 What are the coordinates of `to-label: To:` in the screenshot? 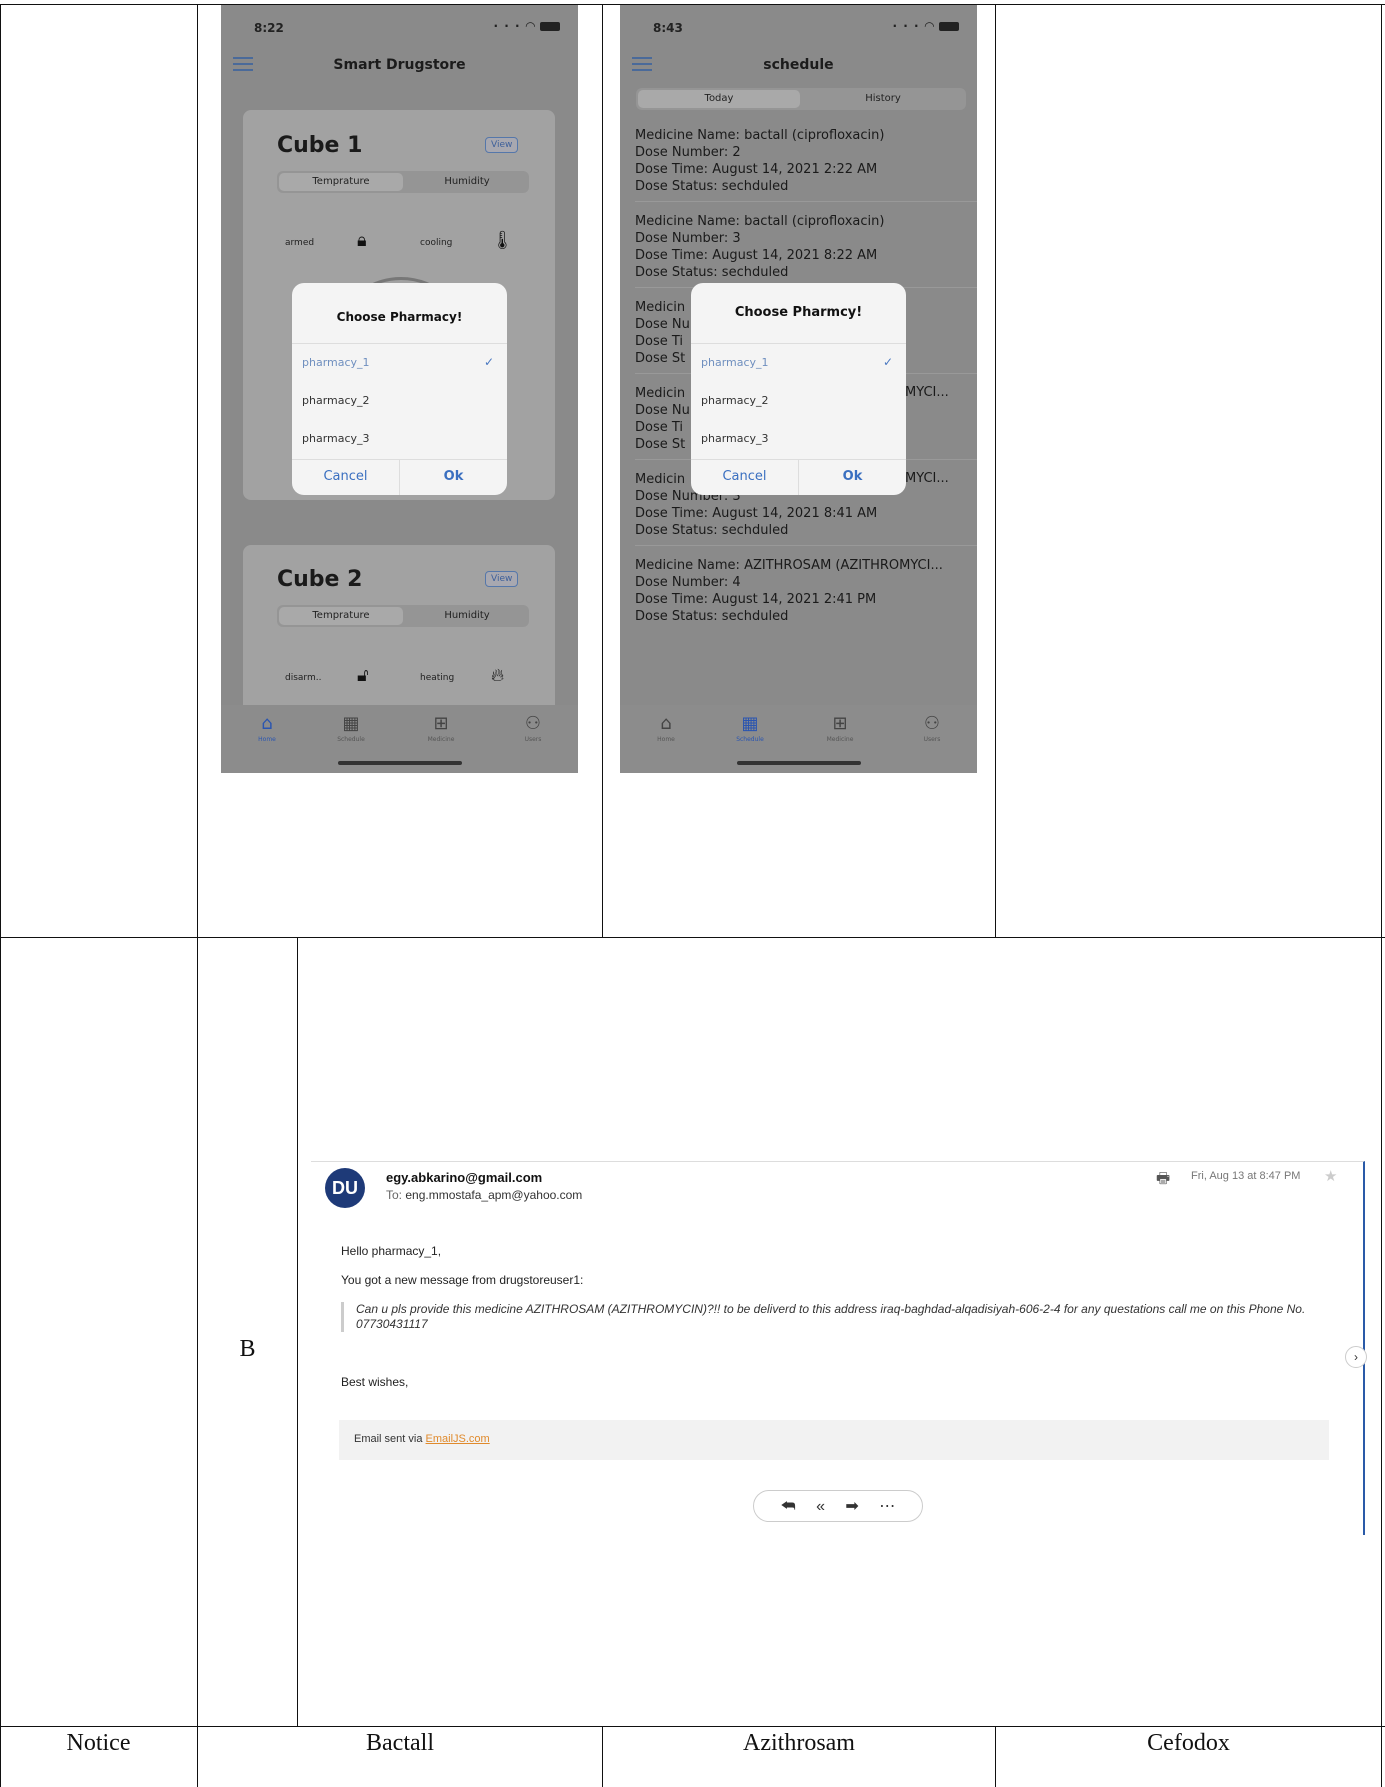 It's located at (394, 1195).